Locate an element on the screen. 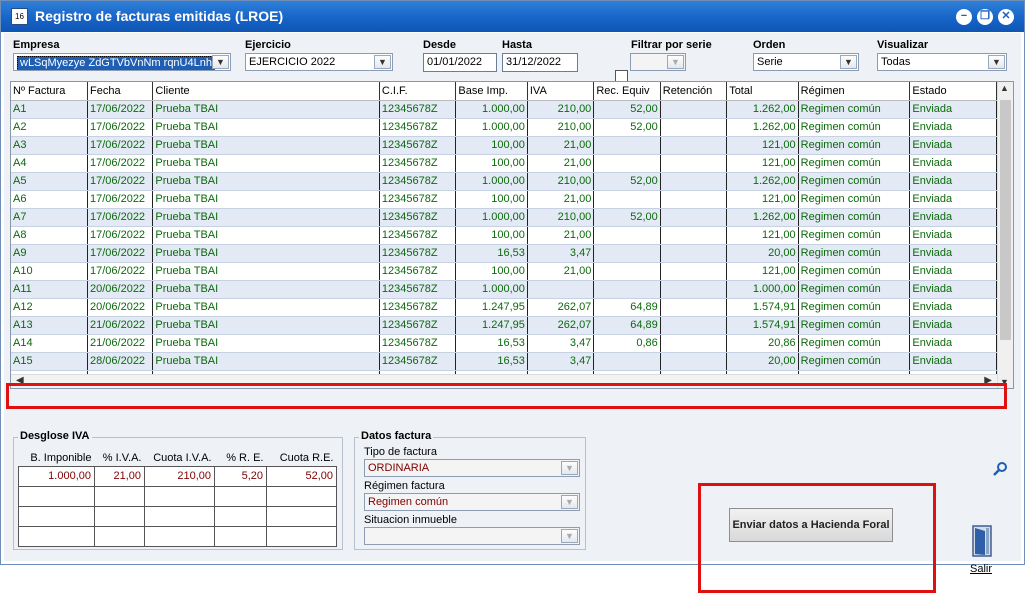 This screenshot has height=593, width=1025. column-header: Rec. Equiv is located at coordinates (627, 91).